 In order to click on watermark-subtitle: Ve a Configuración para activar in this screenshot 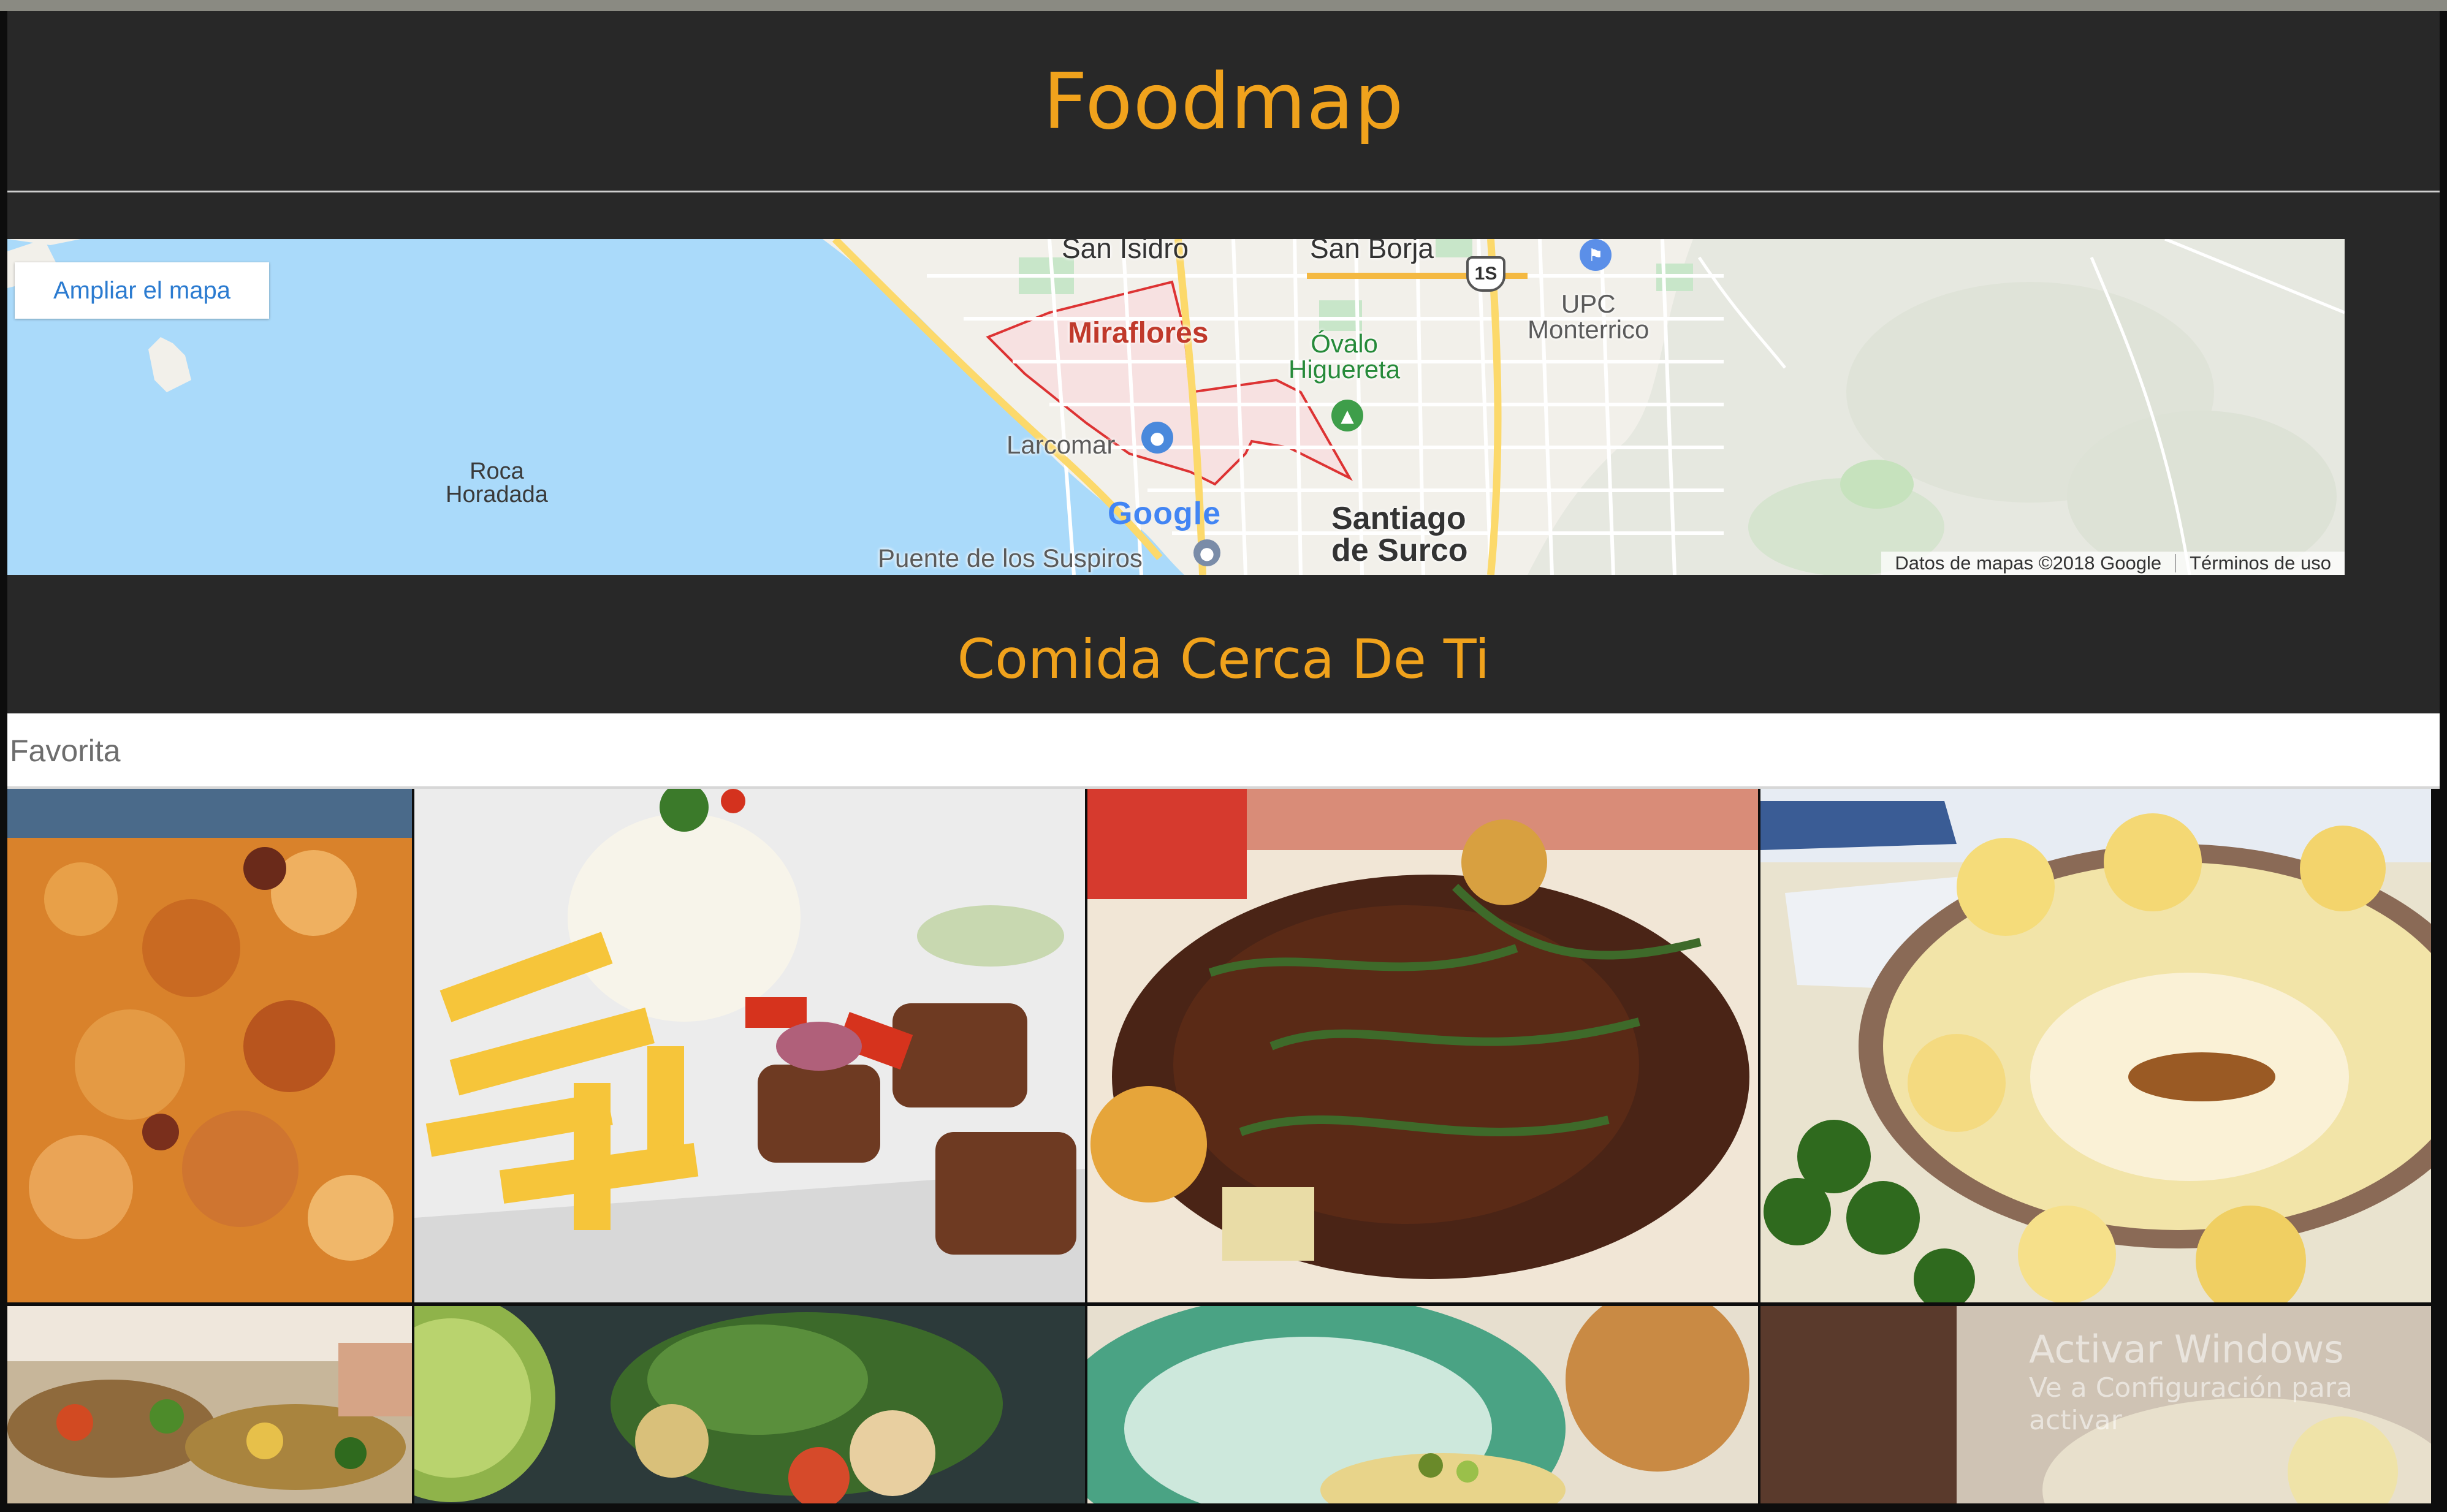, I will do `click(2191, 1404)`.